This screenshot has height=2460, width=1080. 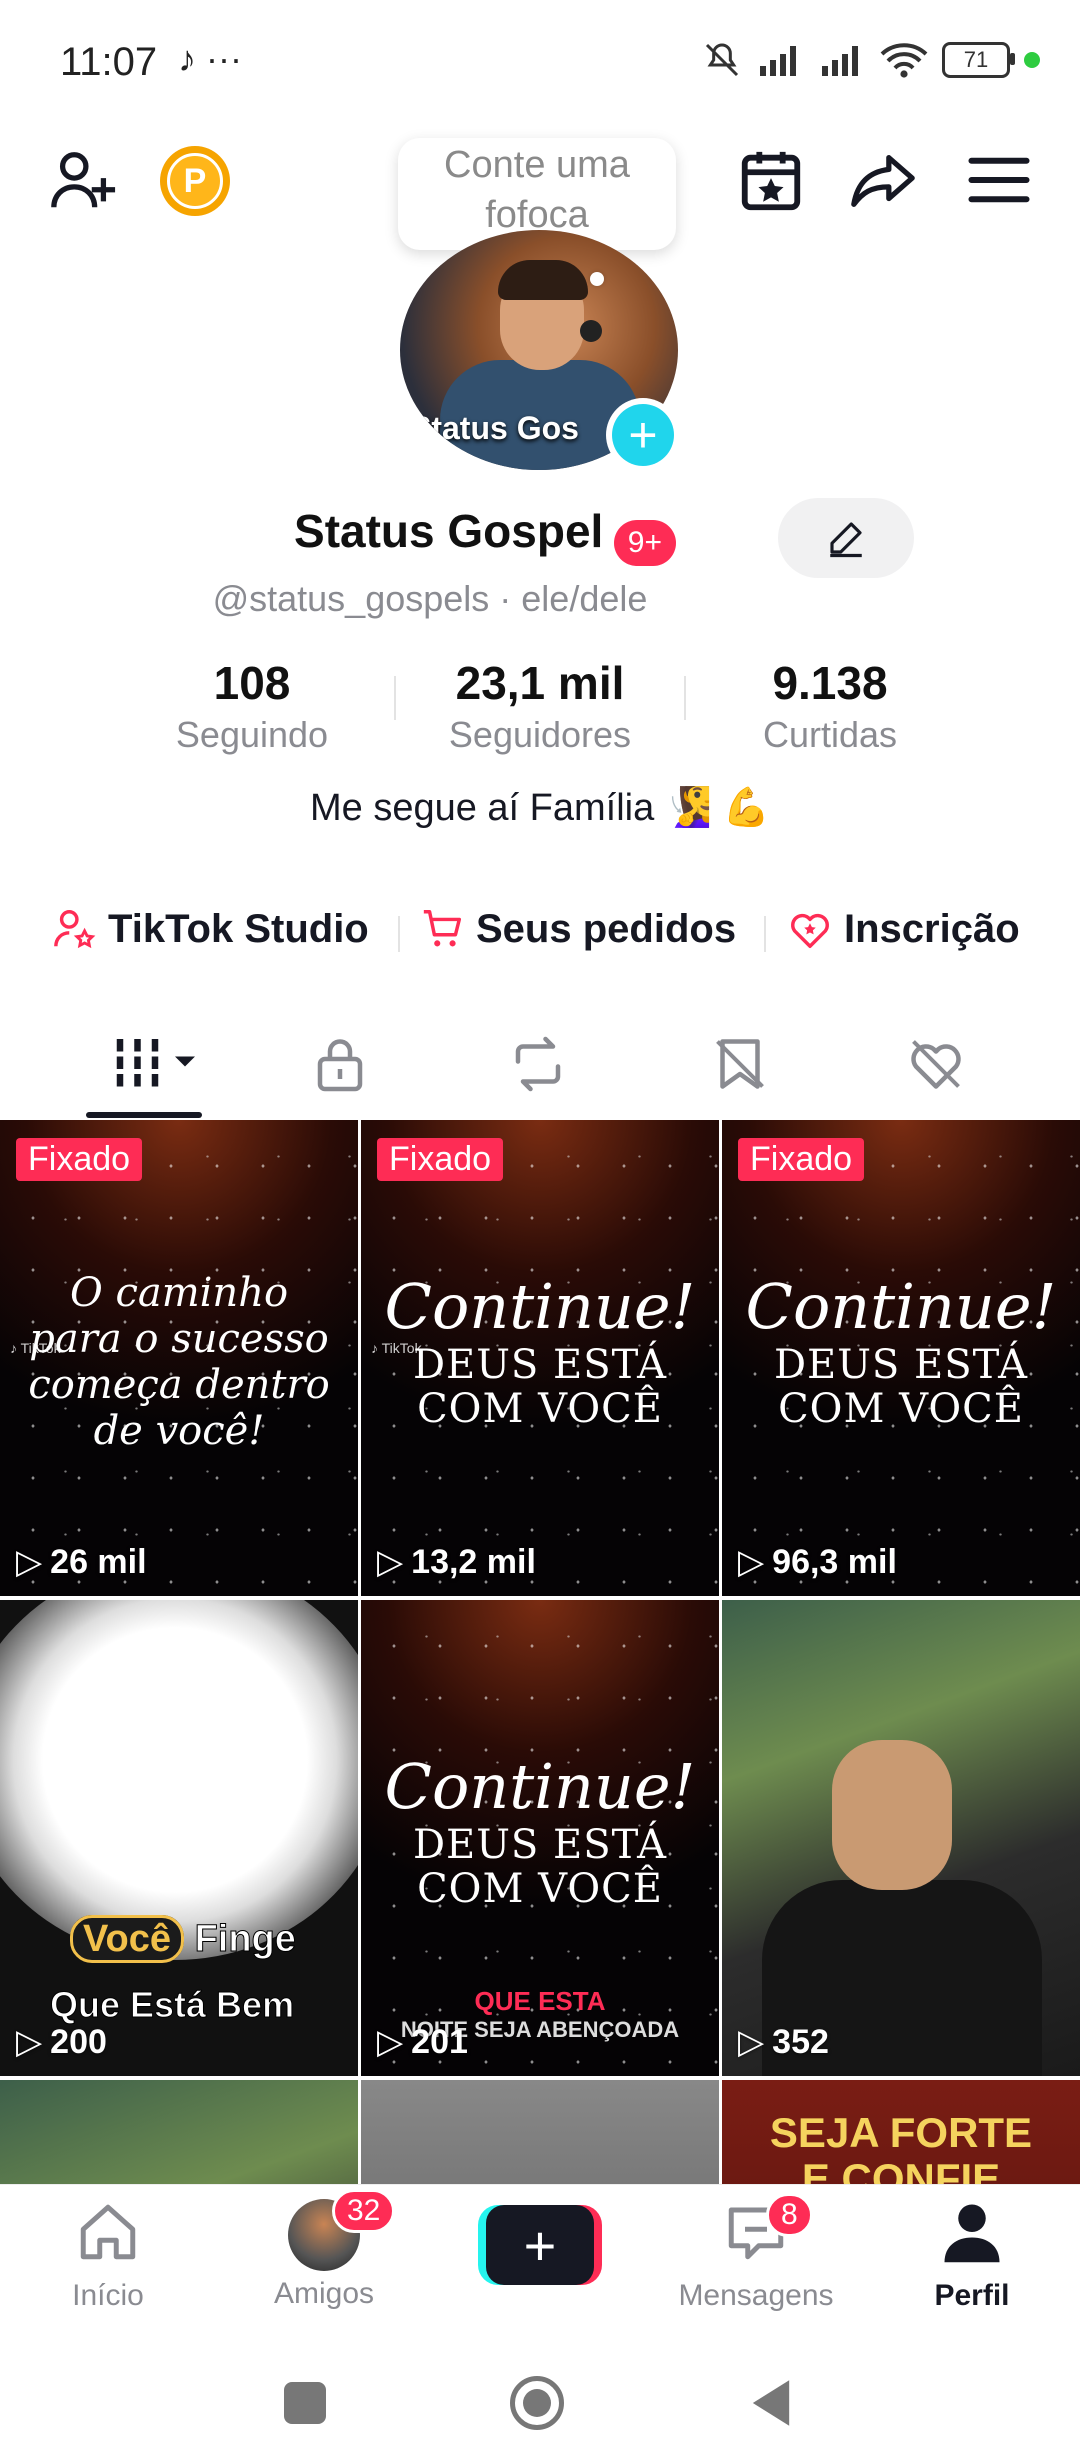 I want to click on nav-label: Mensagens, so click(x=756, y=2295).